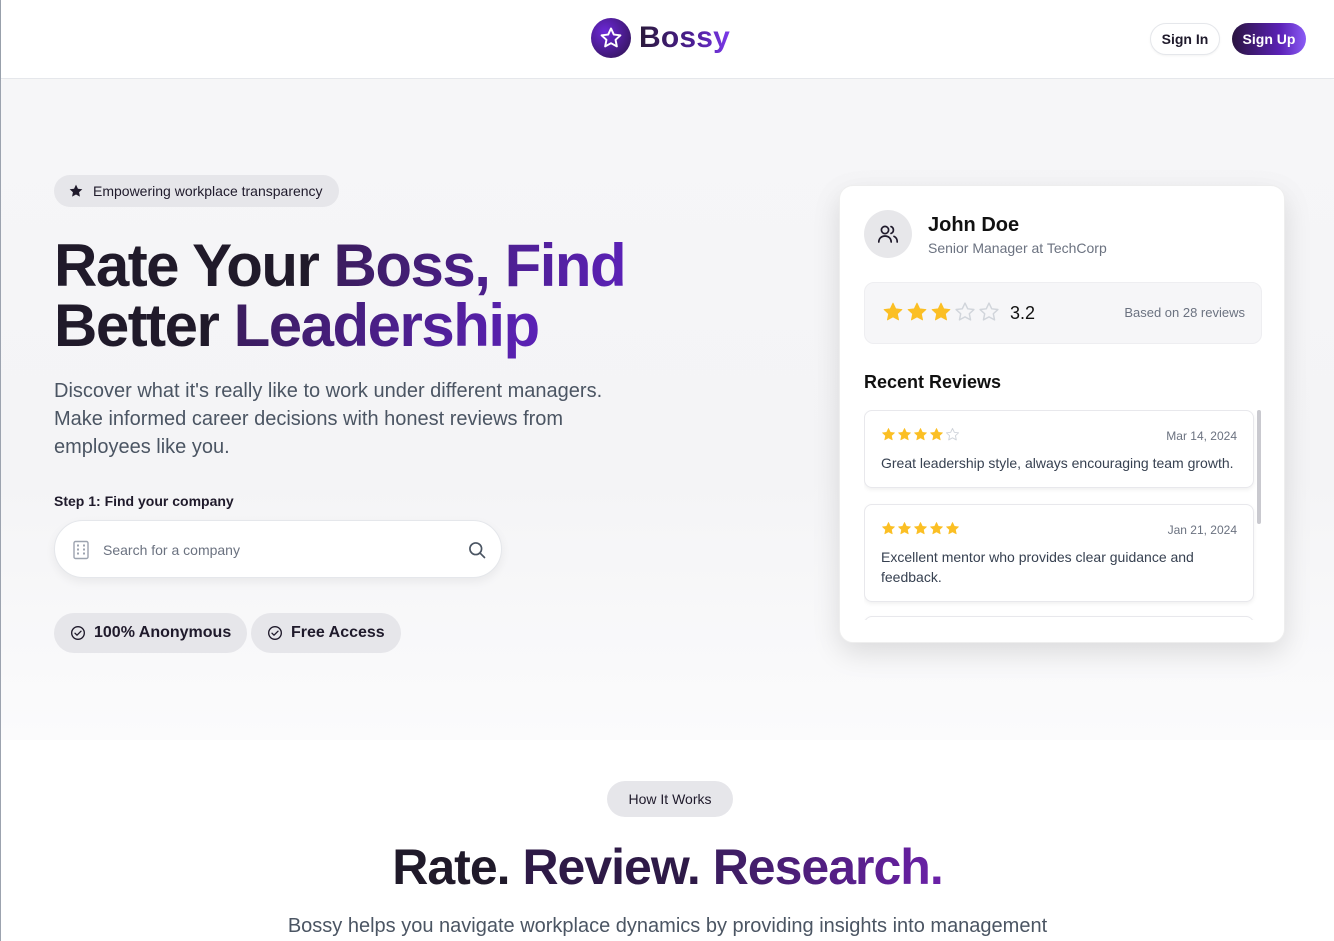 This screenshot has height=941, width=1334. What do you see at coordinates (1023, 313) in the screenshot?
I see `rating-value: 3.2` at bounding box center [1023, 313].